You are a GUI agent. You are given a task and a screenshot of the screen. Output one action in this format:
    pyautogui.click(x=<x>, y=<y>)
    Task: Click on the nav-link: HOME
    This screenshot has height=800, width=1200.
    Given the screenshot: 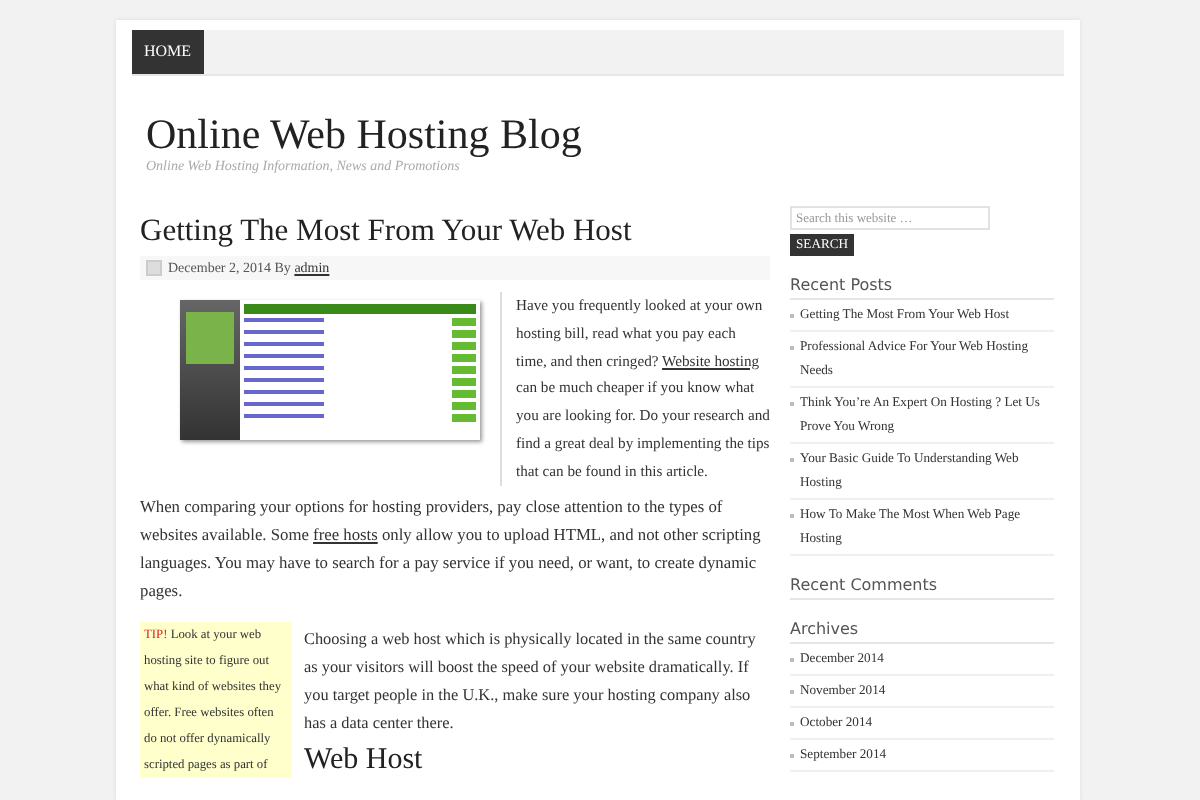 What is the action you would take?
    pyautogui.click(x=168, y=52)
    